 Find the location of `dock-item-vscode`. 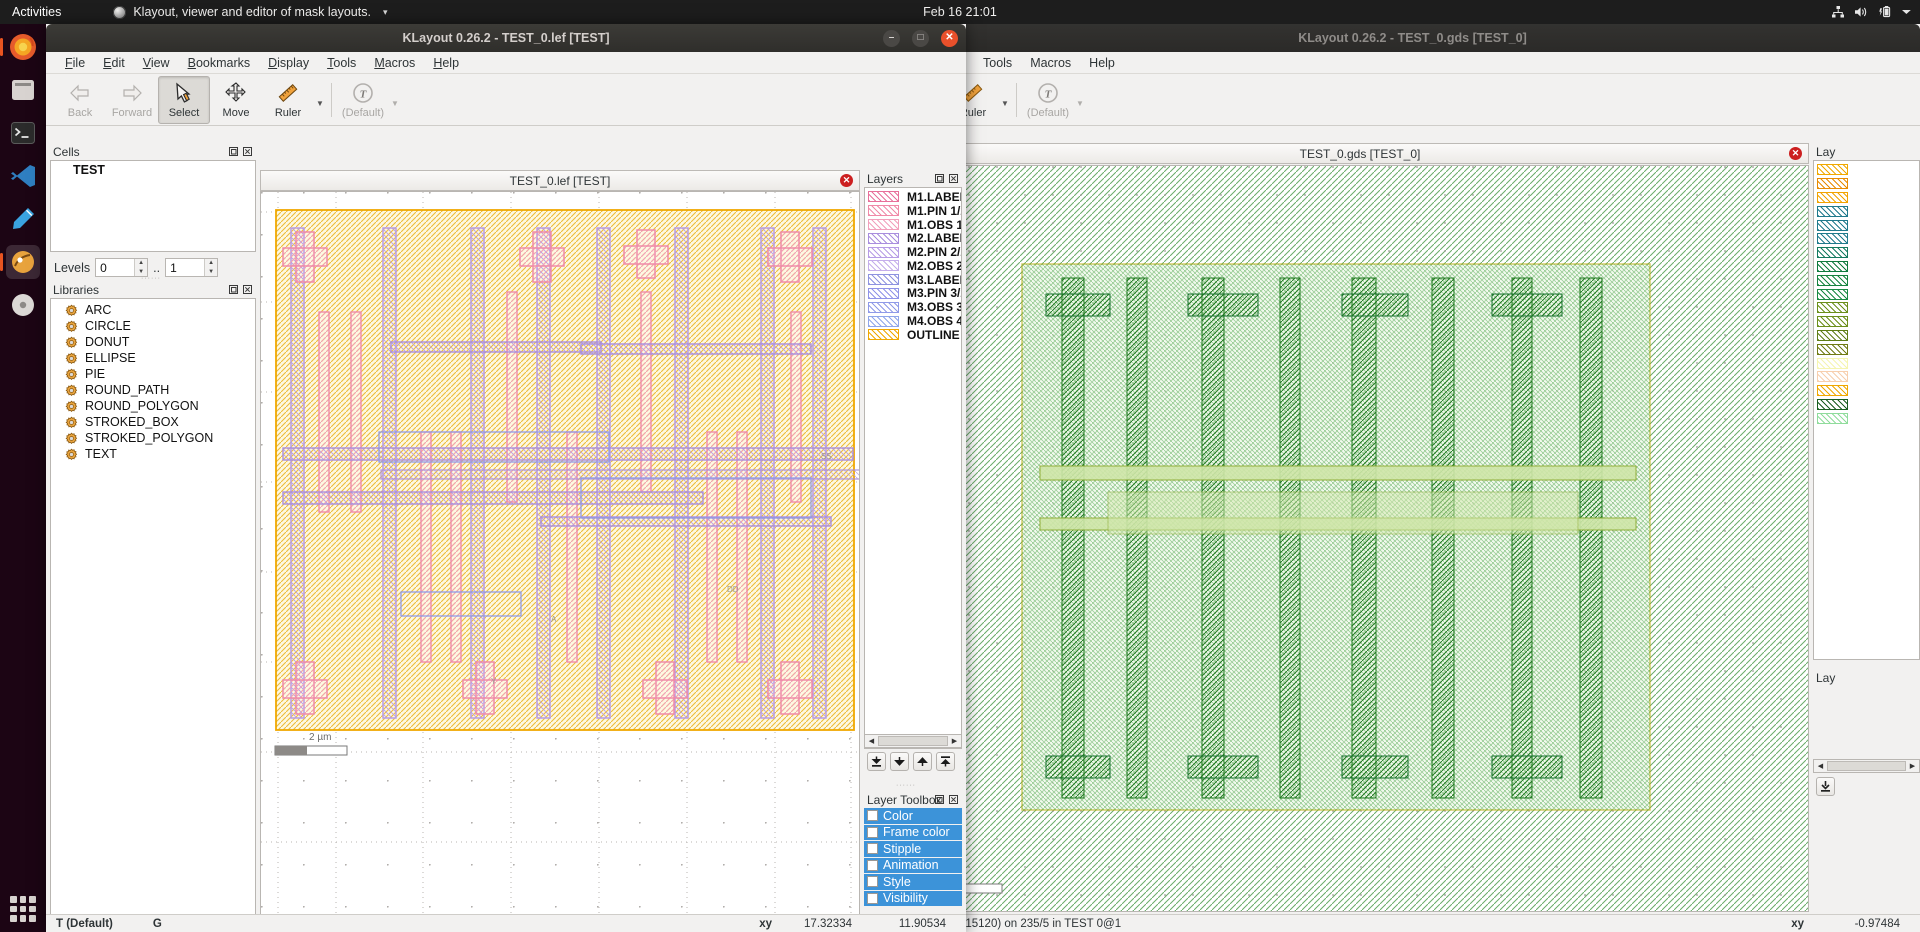

dock-item-vscode is located at coordinates (23, 176).